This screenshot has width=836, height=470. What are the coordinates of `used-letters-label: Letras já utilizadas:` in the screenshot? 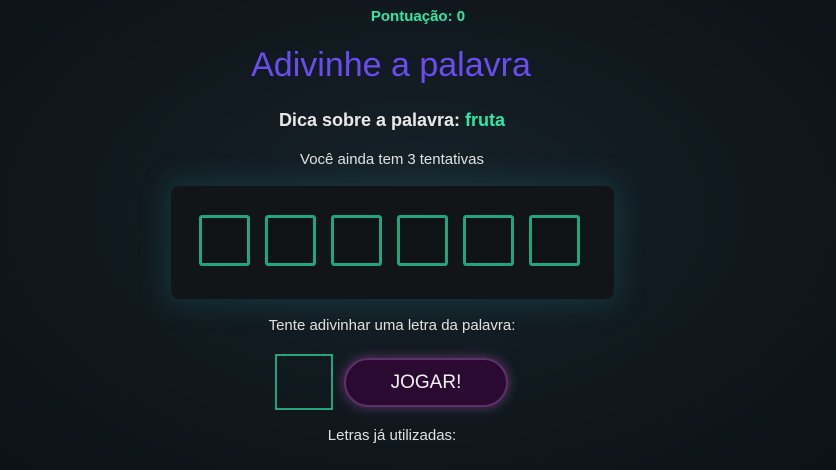 It's located at (392, 435).